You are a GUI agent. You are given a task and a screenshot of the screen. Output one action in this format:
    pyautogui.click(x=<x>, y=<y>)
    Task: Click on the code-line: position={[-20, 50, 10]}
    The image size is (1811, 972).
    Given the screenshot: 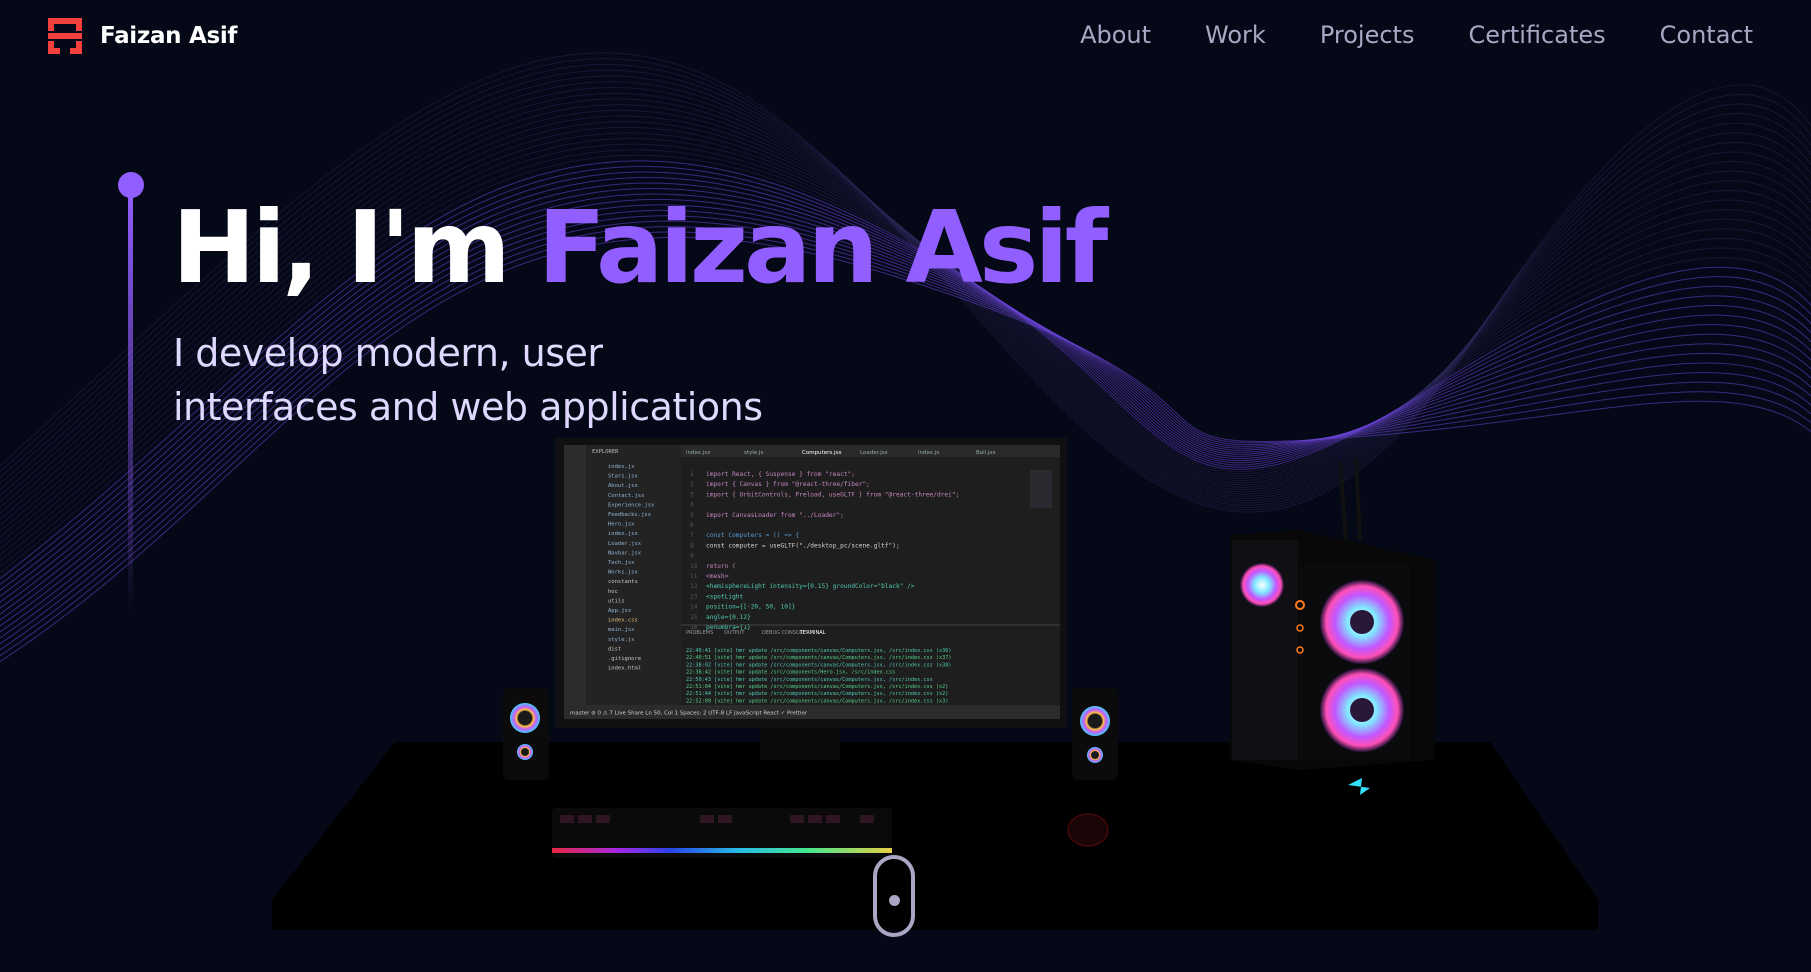 What is the action you would take?
    pyautogui.click(x=751, y=607)
    